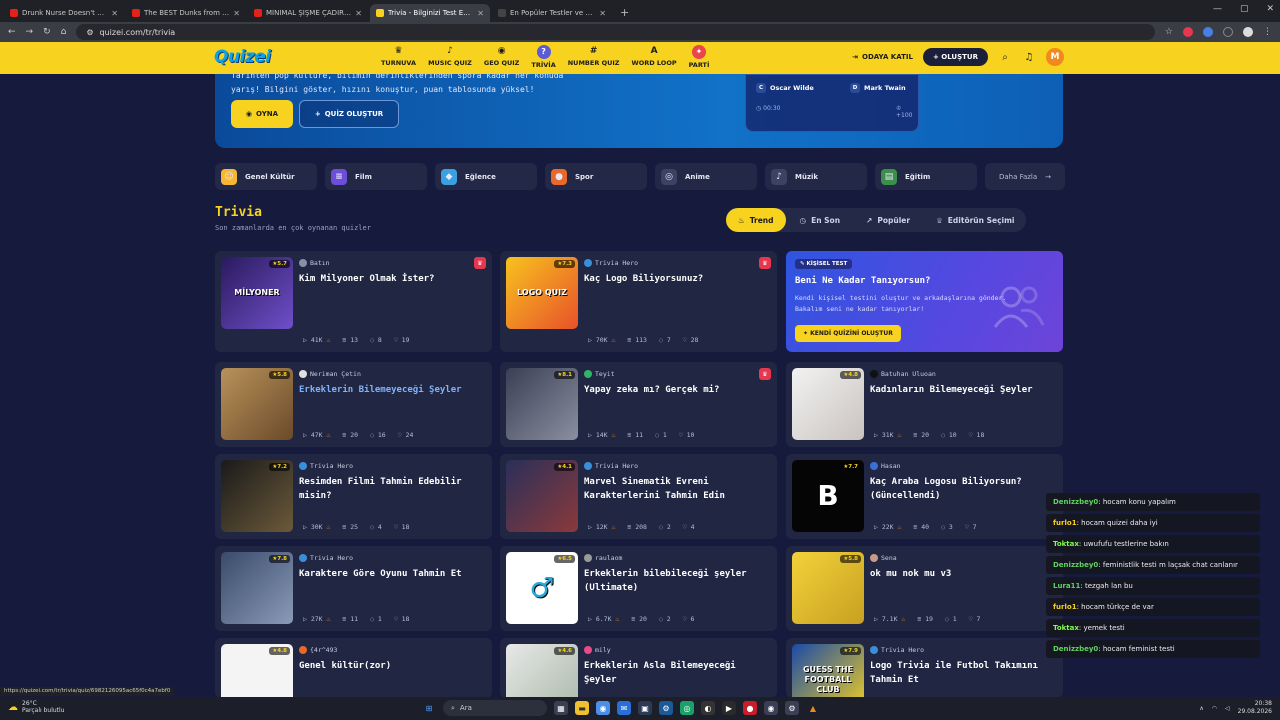 The height and width of the screenshot is (720, 1280). I want to click on category-4: ◎ Anime, so click(706, 176).